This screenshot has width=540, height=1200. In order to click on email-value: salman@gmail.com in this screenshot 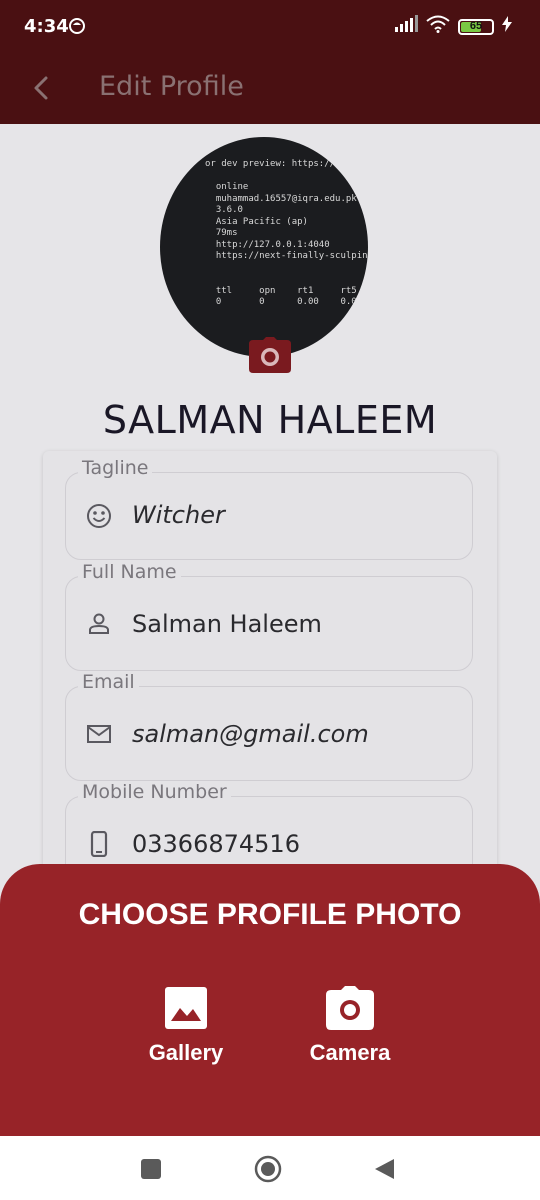, I will do `click(250, 734)`.